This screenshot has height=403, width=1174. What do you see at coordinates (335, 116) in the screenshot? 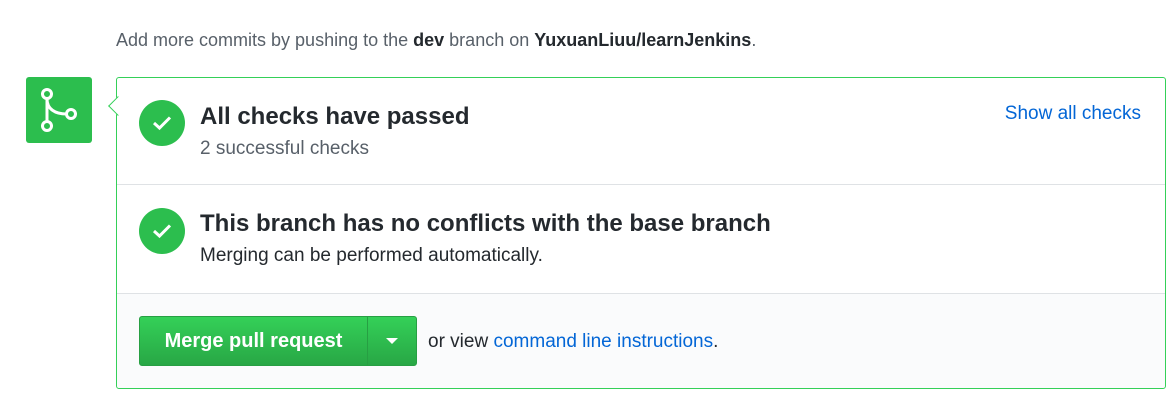
I see `checks-title: All checks have passed` at bounding box center [335, 116].